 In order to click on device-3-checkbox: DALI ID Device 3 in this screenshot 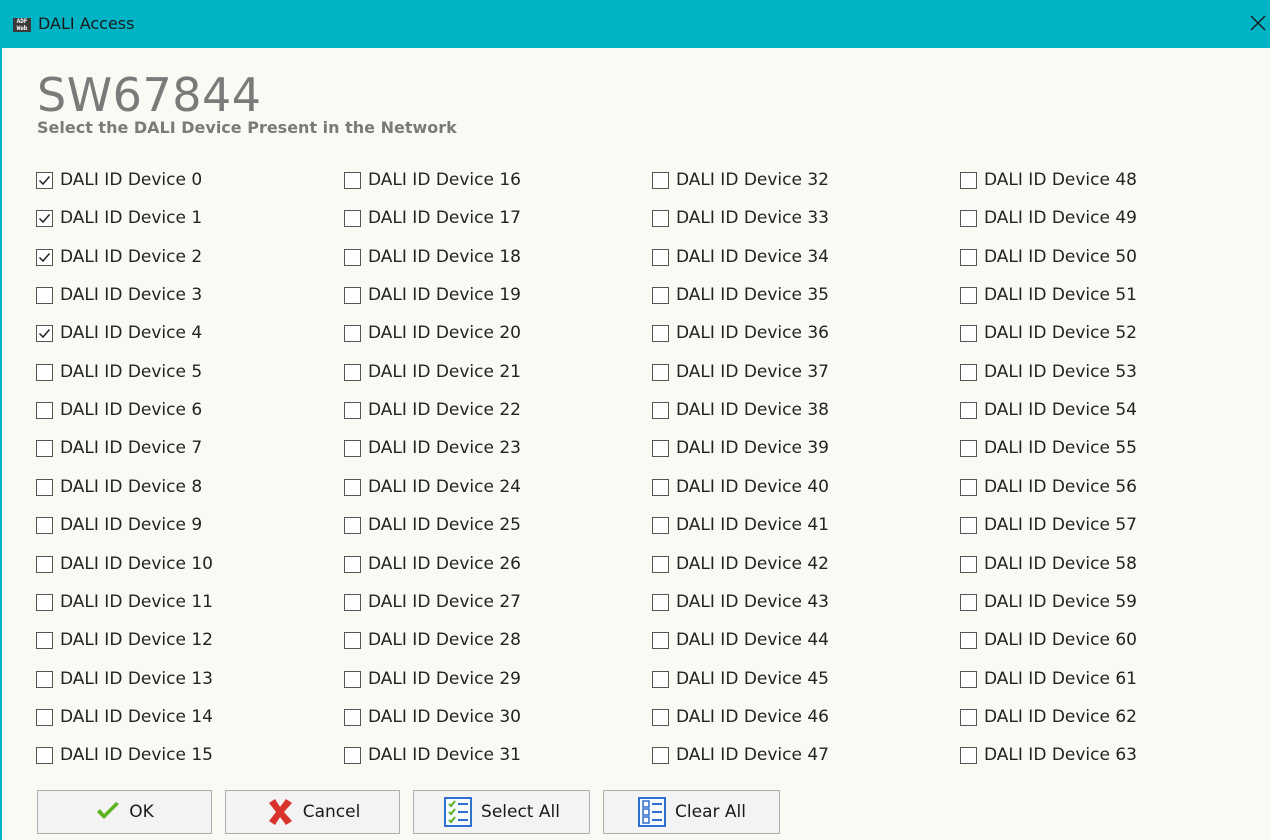, I will do `click(119, 295)`.